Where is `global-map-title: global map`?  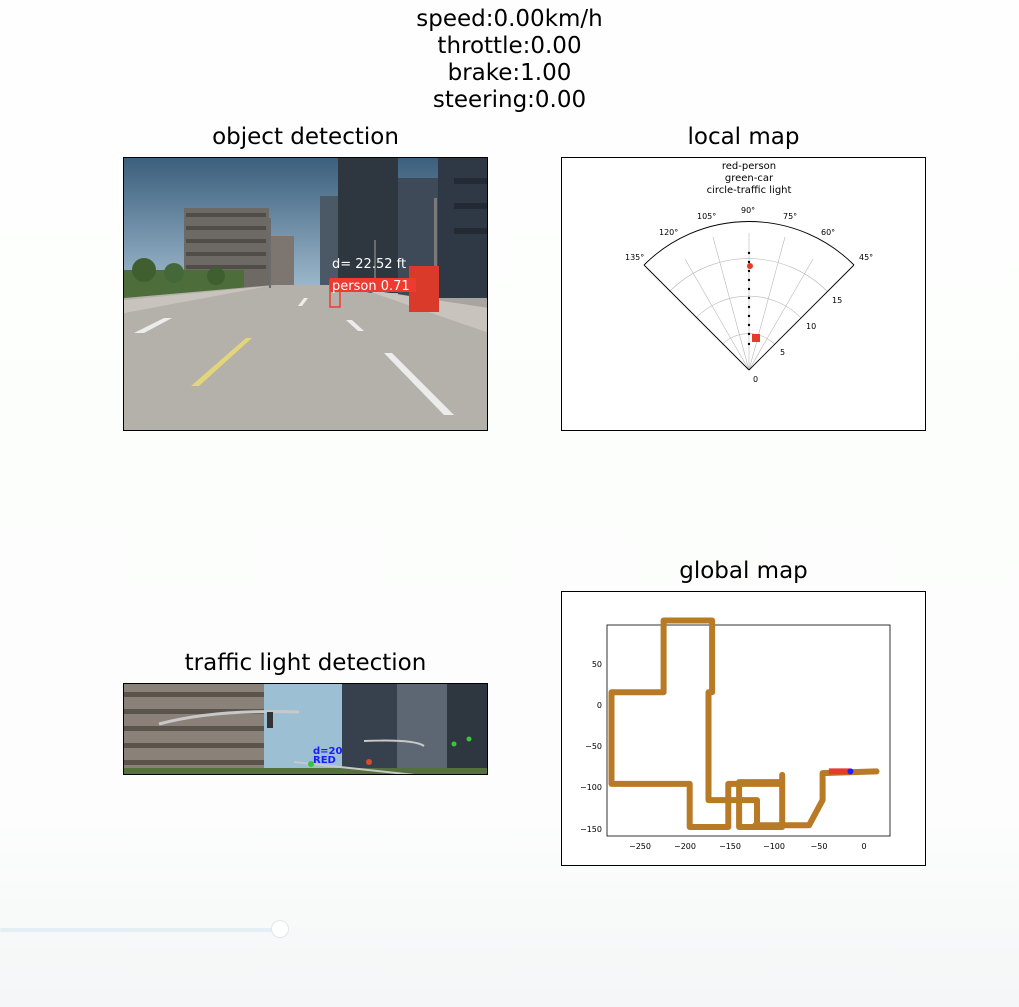
global-map-title: global map is located at coordinates (743, 571).